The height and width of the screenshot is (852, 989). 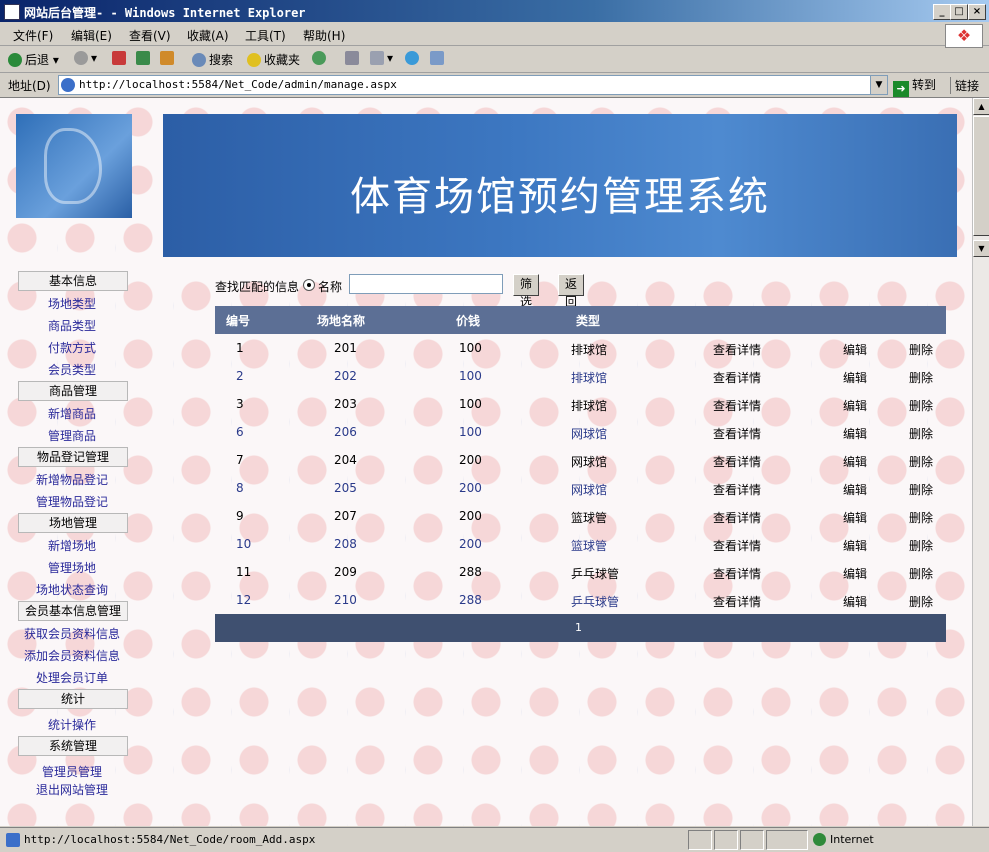 I want to click on sidebar-link-logout: 退出网站管理, so click(x=72, y=789).